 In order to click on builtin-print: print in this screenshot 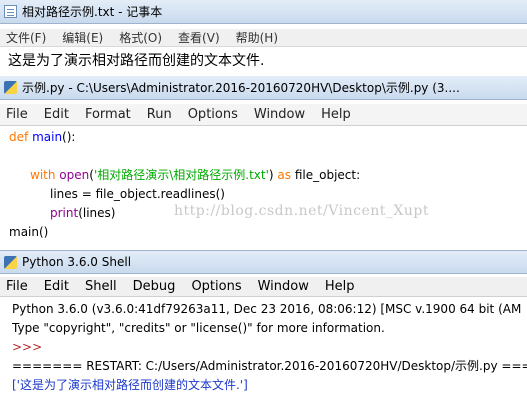, I will do `click(64, 213)`.